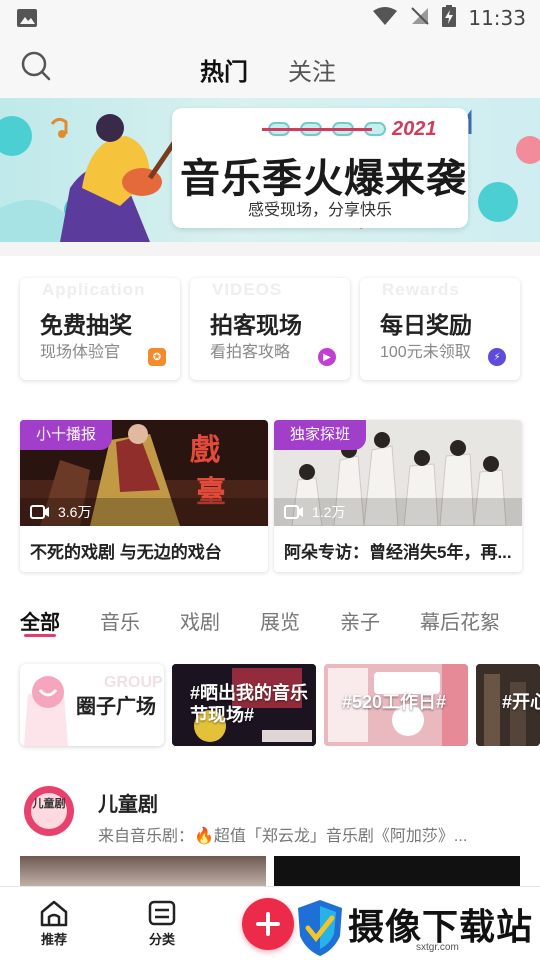 The height and width of the screenshot is (960, 540). What do you see at coordinates (497, 357) in the screenshot?
I see `bolt-badge-icon: ⚡` at bounding box center [497, 357].